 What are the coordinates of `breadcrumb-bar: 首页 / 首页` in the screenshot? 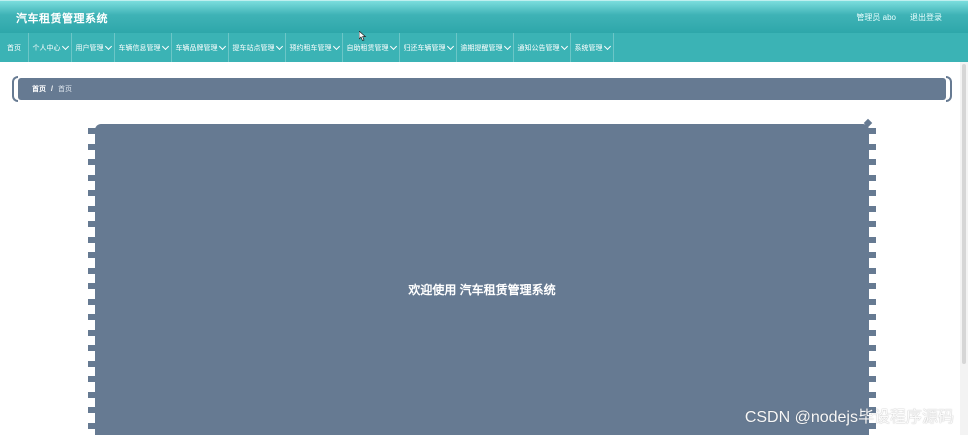 It's located at (482, 89).